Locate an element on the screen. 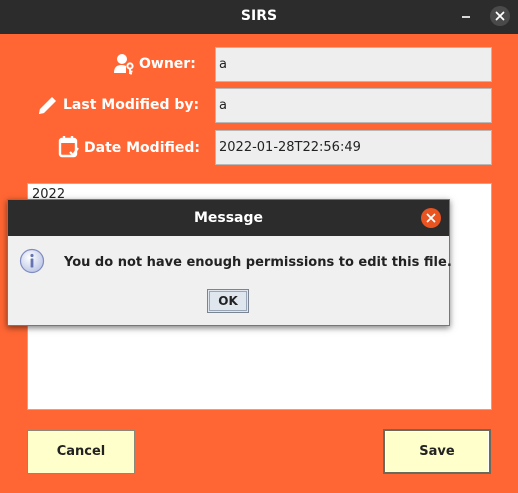 The height and width of the screenshot is (493, 518). ok-button: OK is located at coordinates (228, 301).